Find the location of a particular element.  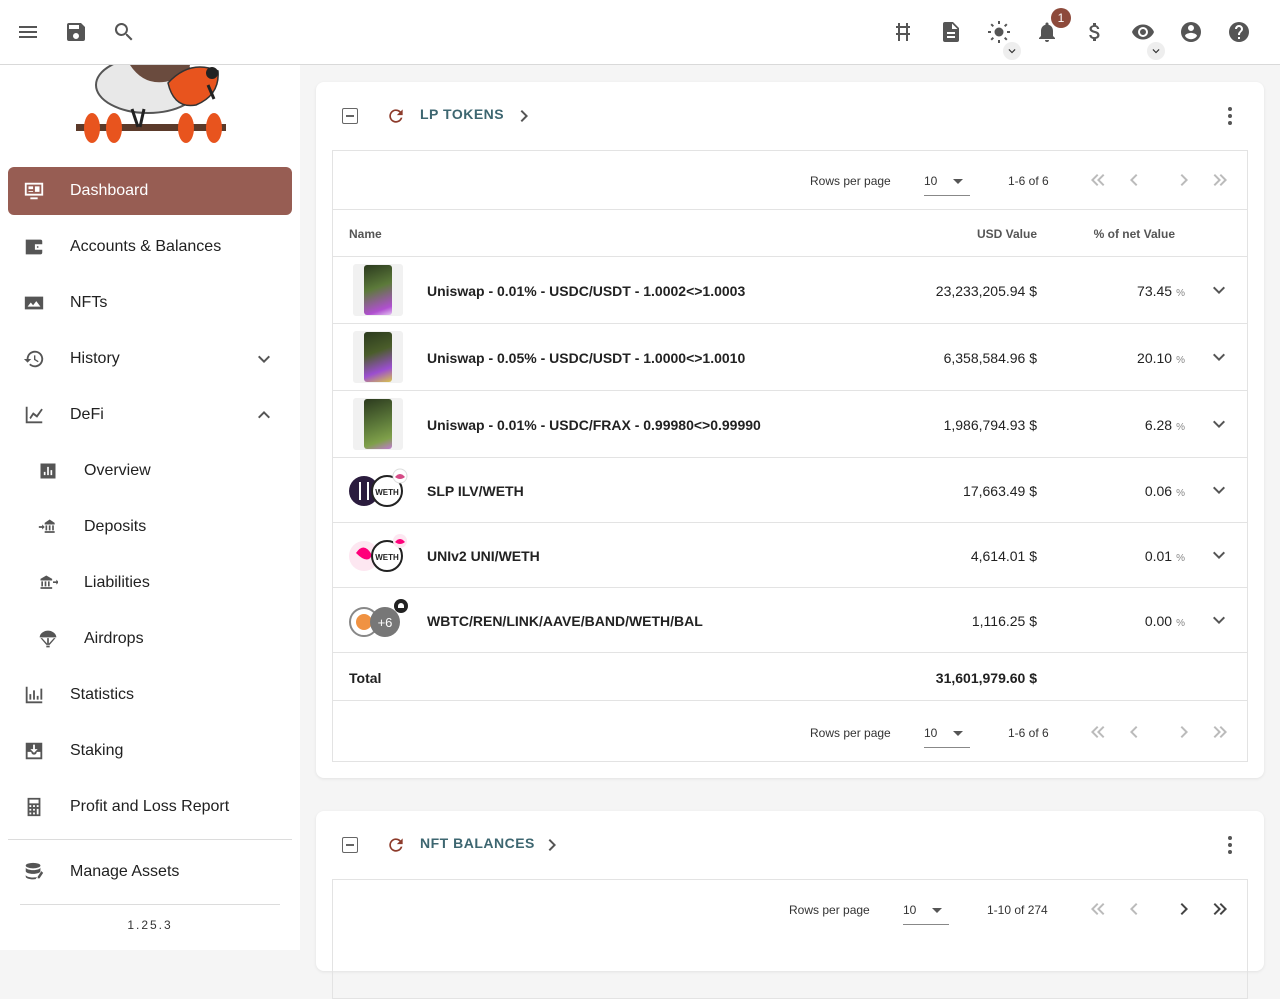

account-circle-icon is located at coordinates (1191, 32).